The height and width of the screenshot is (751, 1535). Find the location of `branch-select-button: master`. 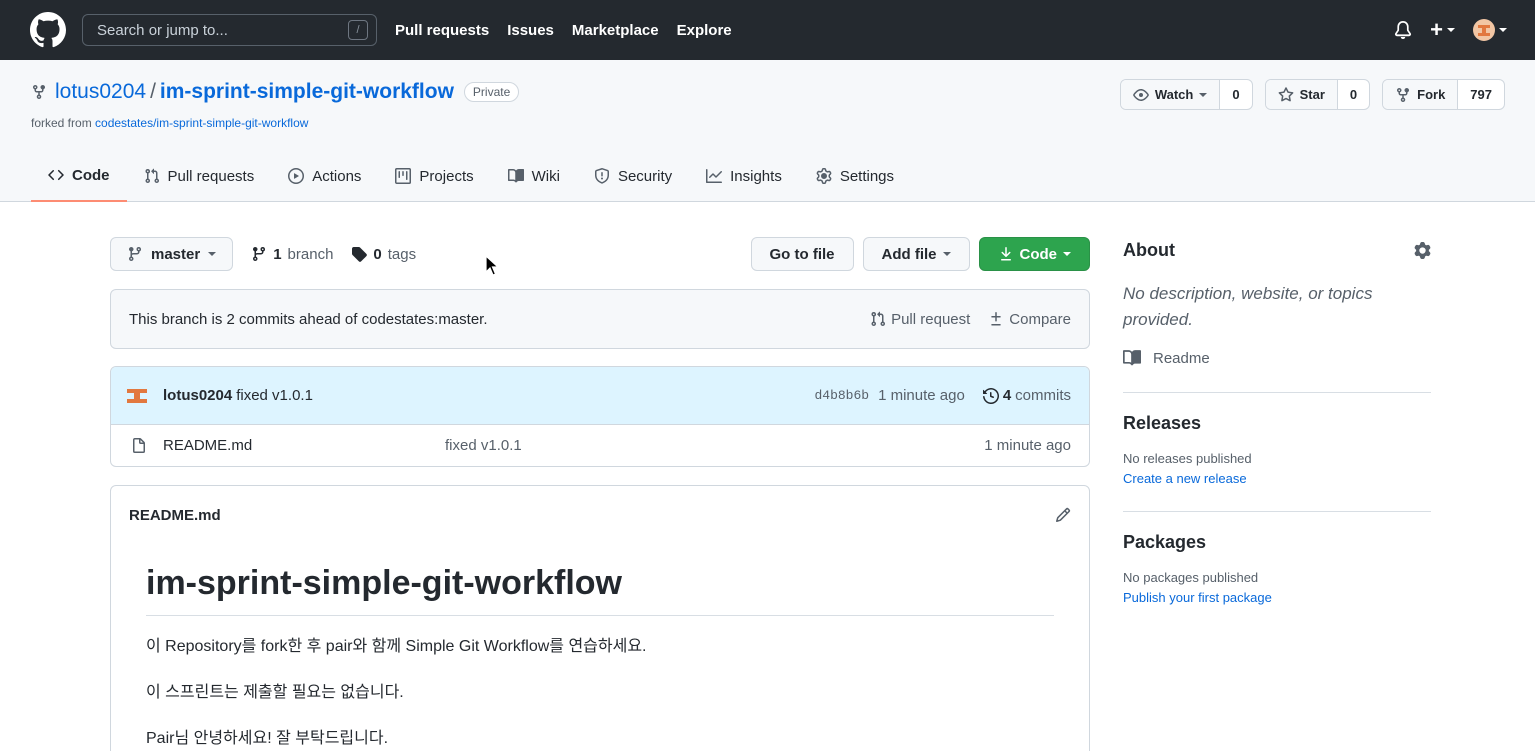

branch-select-button: master is located at coordinates (172, 254).